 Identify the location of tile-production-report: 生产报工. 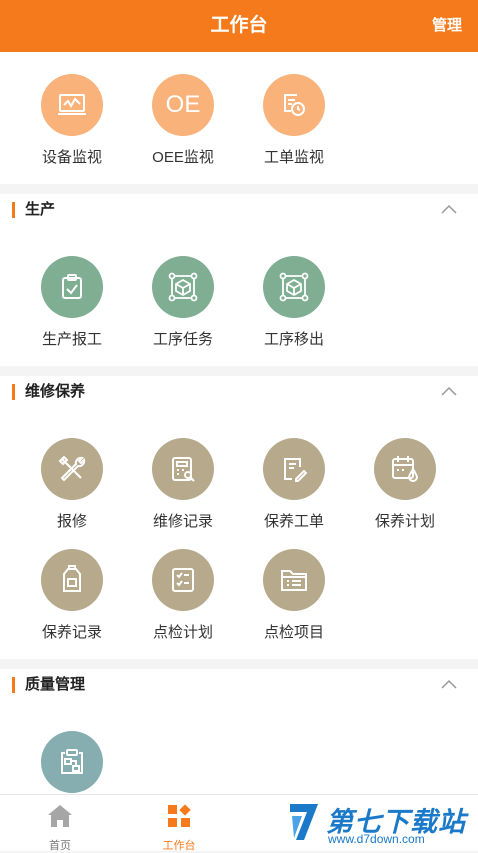
(72, 302).